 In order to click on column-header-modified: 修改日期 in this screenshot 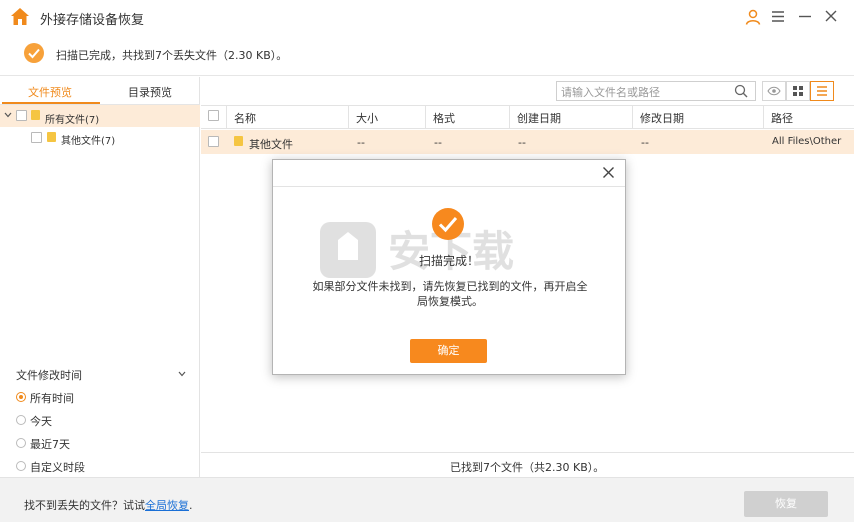, I will do `click(662, 118)`.